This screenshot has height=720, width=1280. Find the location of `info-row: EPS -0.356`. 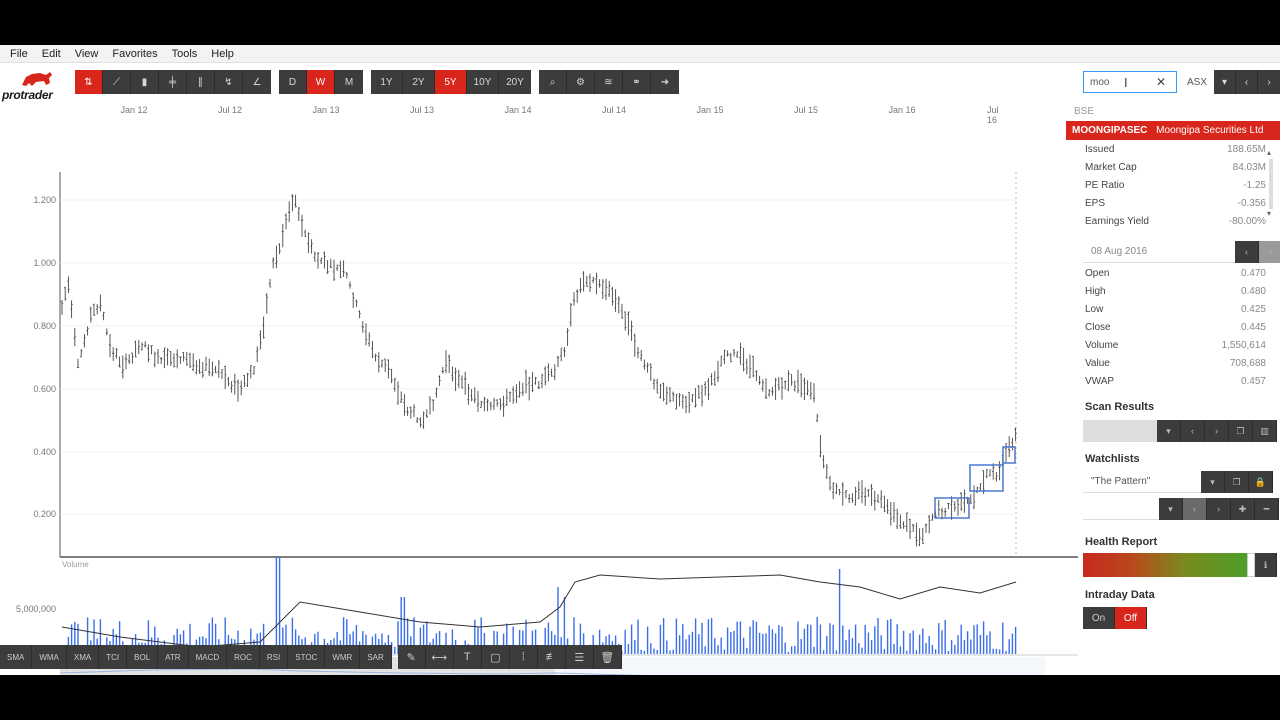

info-row: EPS -0.356 is located at coordinates (1181, 203).